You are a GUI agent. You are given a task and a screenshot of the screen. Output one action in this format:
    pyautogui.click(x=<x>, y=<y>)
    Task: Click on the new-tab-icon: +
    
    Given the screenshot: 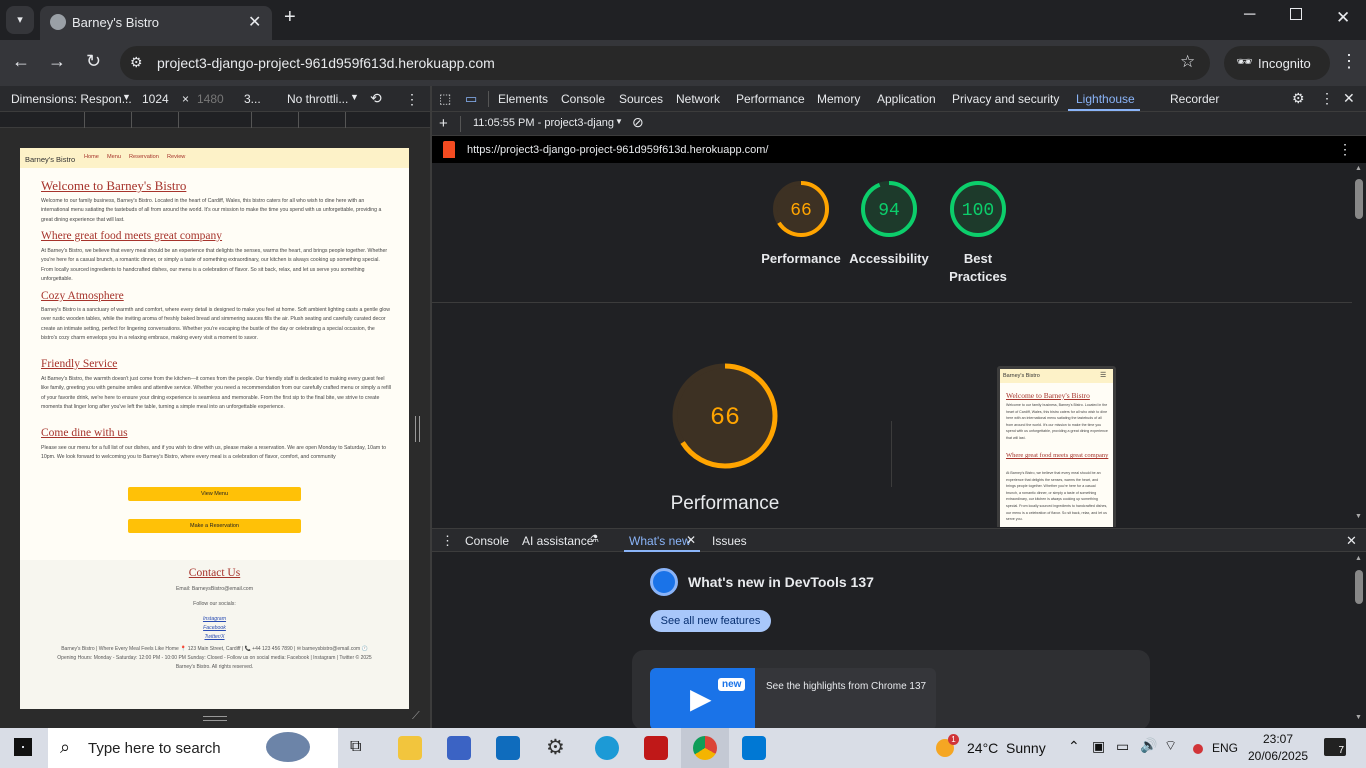 What is the action you would take?
    pyautogui.click(x=290, y=17)
    